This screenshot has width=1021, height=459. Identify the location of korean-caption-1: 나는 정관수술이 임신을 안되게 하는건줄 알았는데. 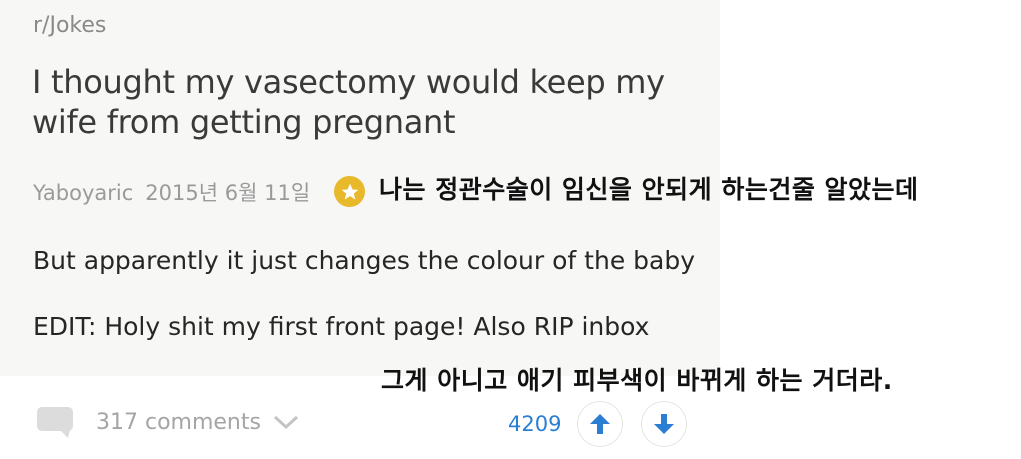
(649, 189).